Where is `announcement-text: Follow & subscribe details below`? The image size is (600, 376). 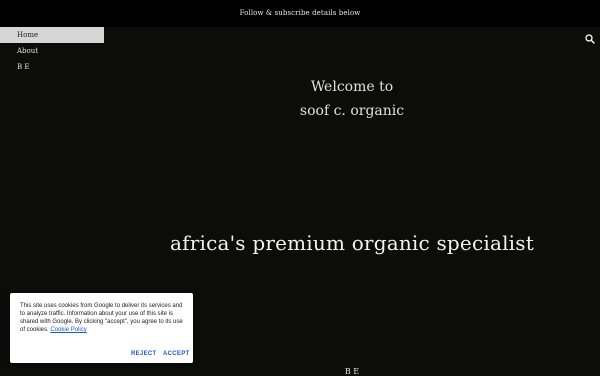
announcement-text: Follow & subscribe details below is located at coordinates (300, 13).